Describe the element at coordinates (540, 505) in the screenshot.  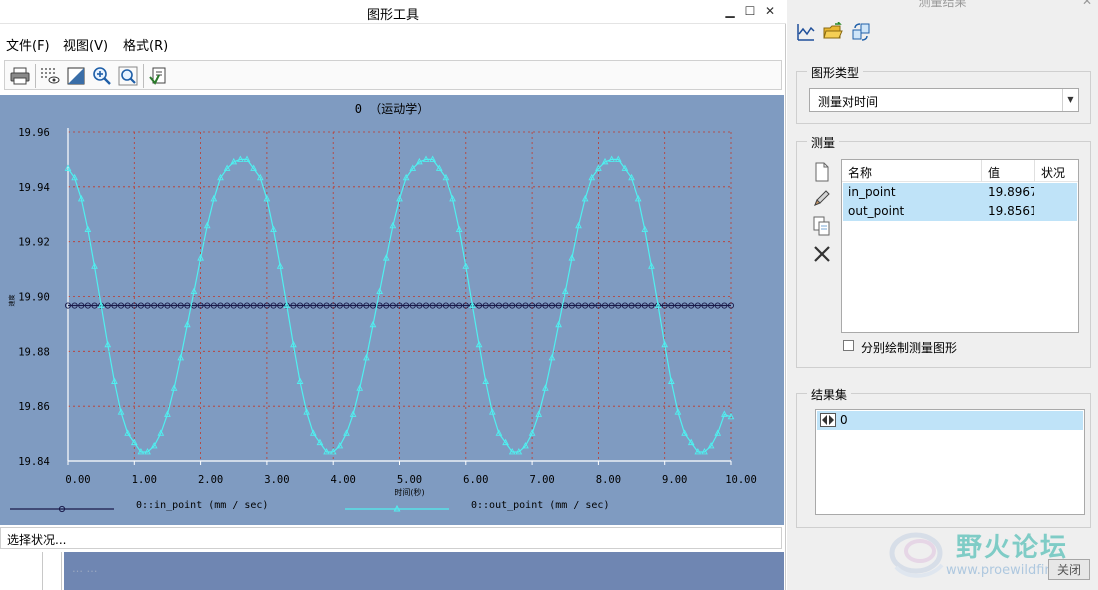
I see `legend-label-out-point: 0::out_point (mm / sec)` at that location.